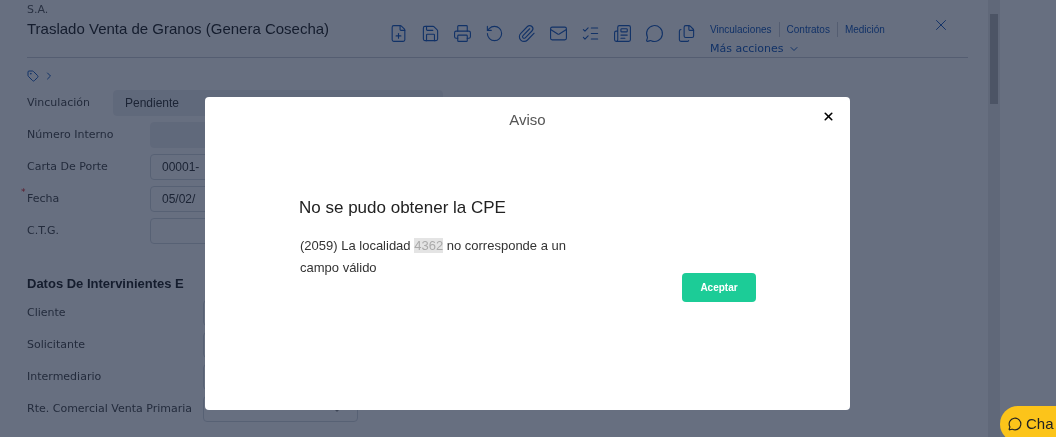 This screenshot has width=1056, height=437. What do you see at coordinates (430, 33) in the screenshot?
I see `save-icon` at bounding box center [430, 33].